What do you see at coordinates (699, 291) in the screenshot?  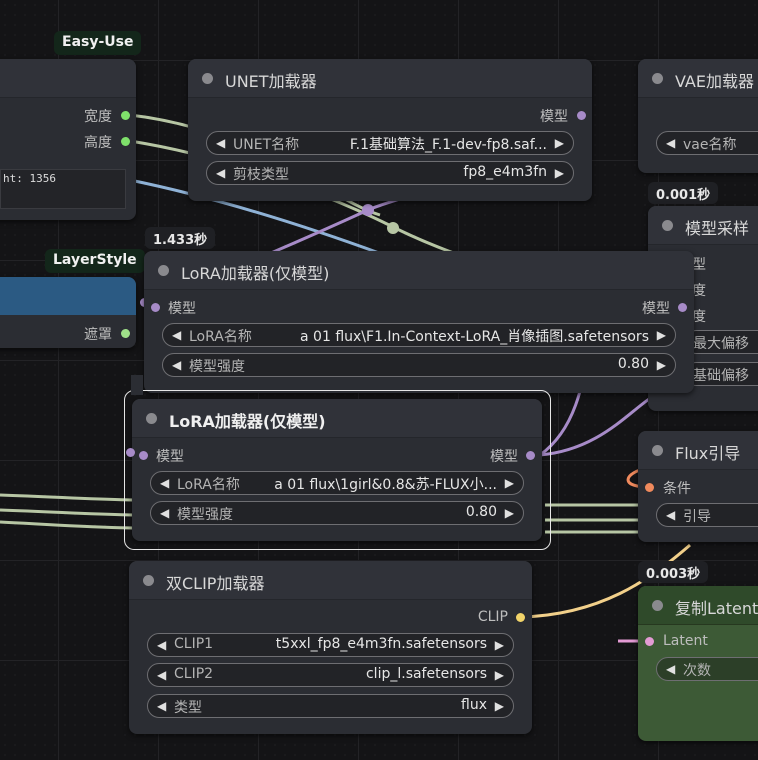 I see `sampler-row-2: 度` at bounding box center [699, 291].